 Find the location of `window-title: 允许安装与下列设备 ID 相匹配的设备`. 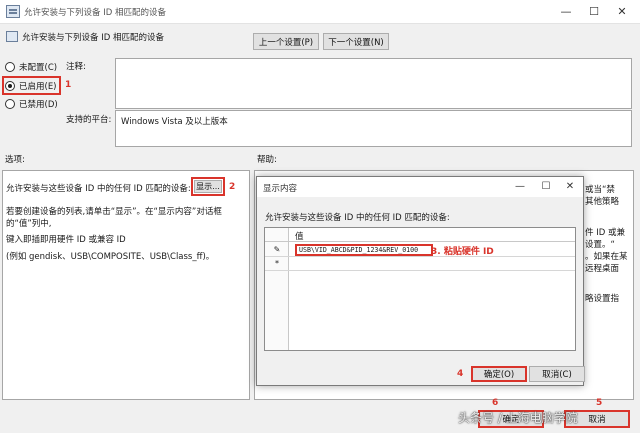

window-title: 允许安装与下列设备 ID 相匹配的设备 is located at coordinates (95, 13).